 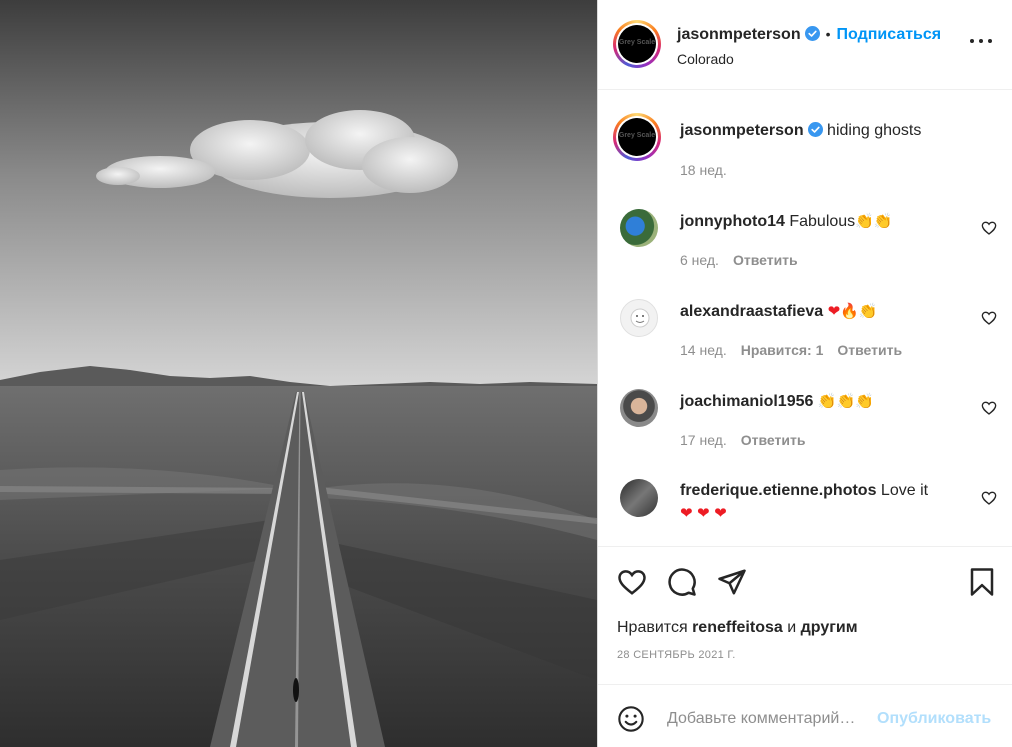 I want to click on likes-summary: Нравится reneffeitosa и другим, so click(x=737, y=628).